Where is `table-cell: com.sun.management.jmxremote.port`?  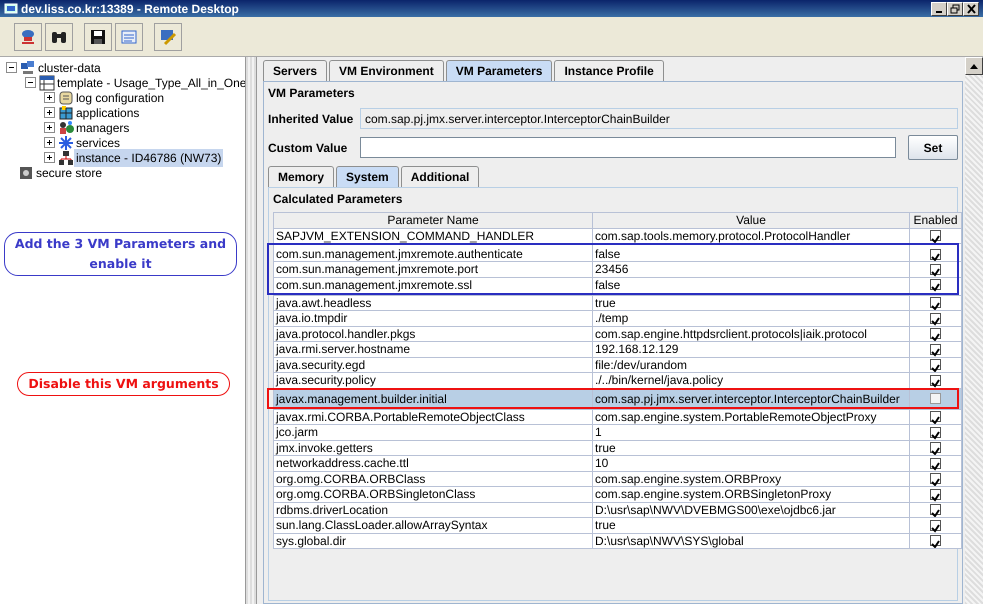
table-cell: com.sun.management.jmxremote.port is located at coordinates (433, 269).